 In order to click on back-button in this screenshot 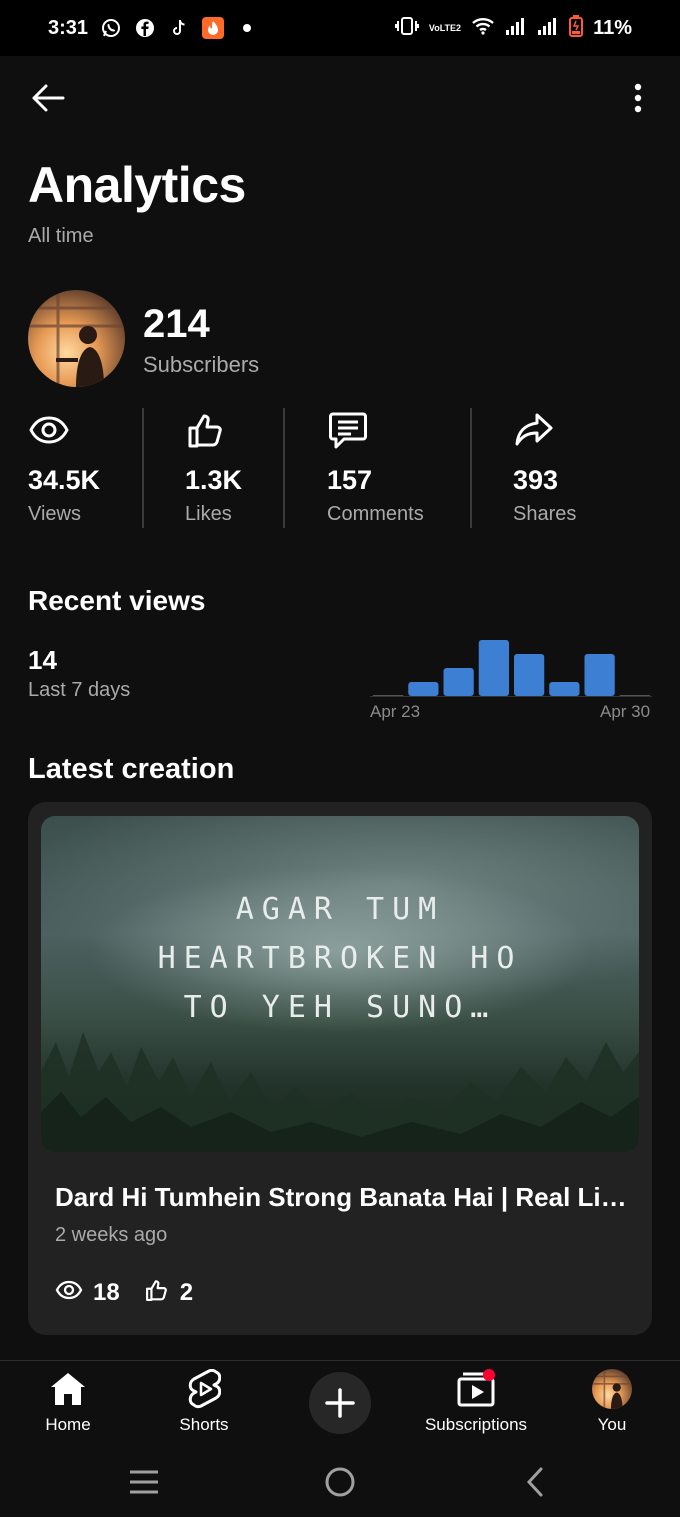, I will do `click(48, 98)`.